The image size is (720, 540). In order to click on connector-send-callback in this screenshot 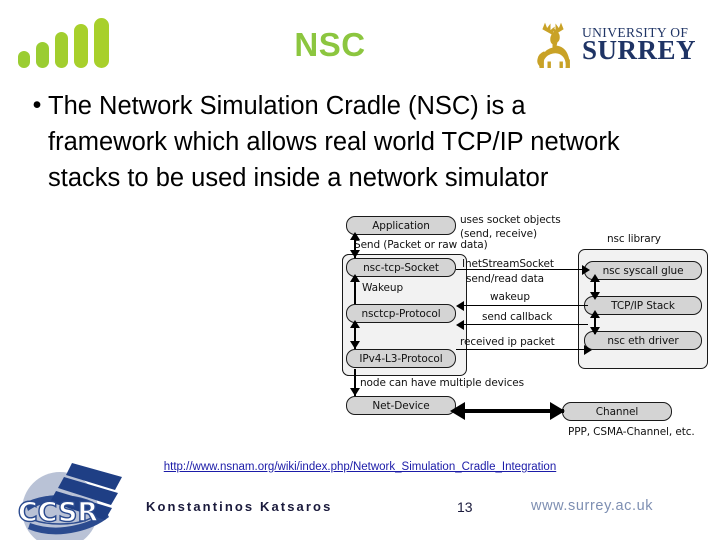, I will do `click(524, 324)`.